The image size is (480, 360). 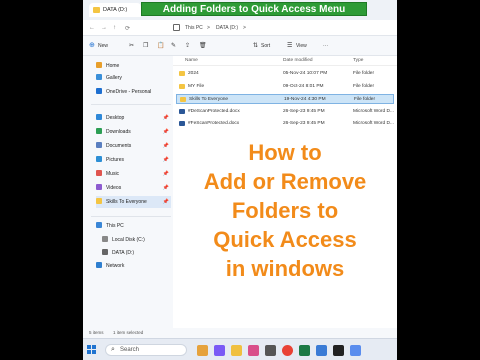 What do you see at coordinates (133, 175) in the screenshot?
I see `sidebar-item-music: Music 📌` at bounding box center [133, 175].